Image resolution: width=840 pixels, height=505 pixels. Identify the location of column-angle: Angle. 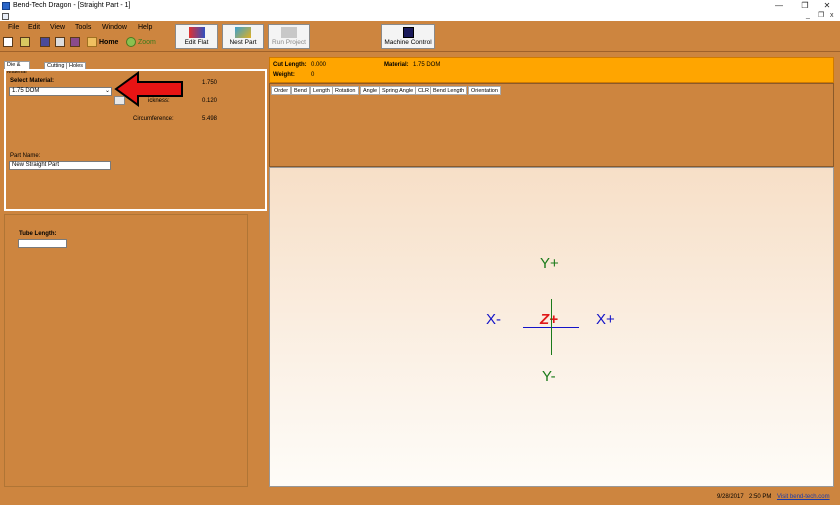
(370, 90).